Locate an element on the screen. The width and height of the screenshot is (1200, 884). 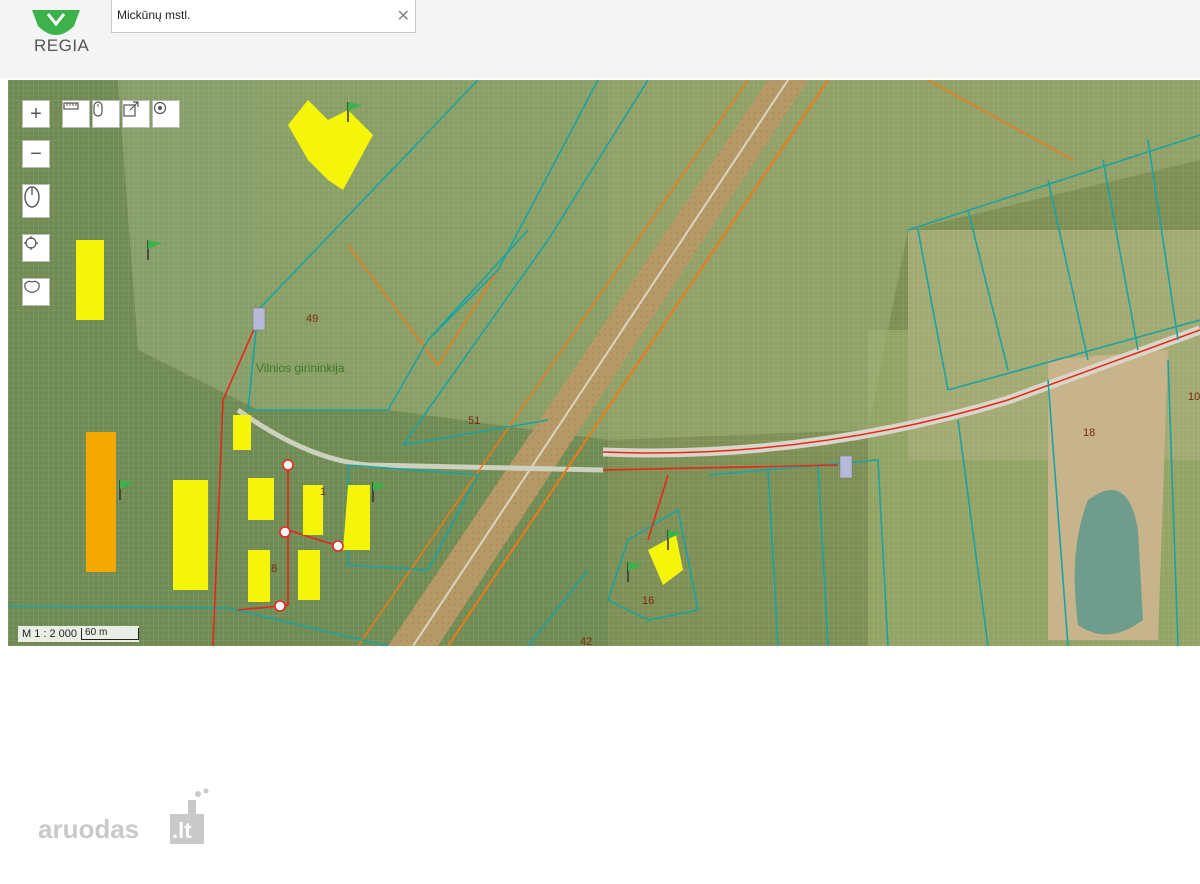
search-input: Mickūnų mstl. is located at coordinates (153, 15).